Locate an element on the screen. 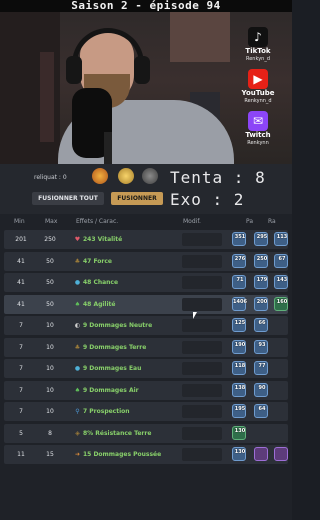 The image size is (320, 520). max-value: 250 is located at coordinates (50, 239).